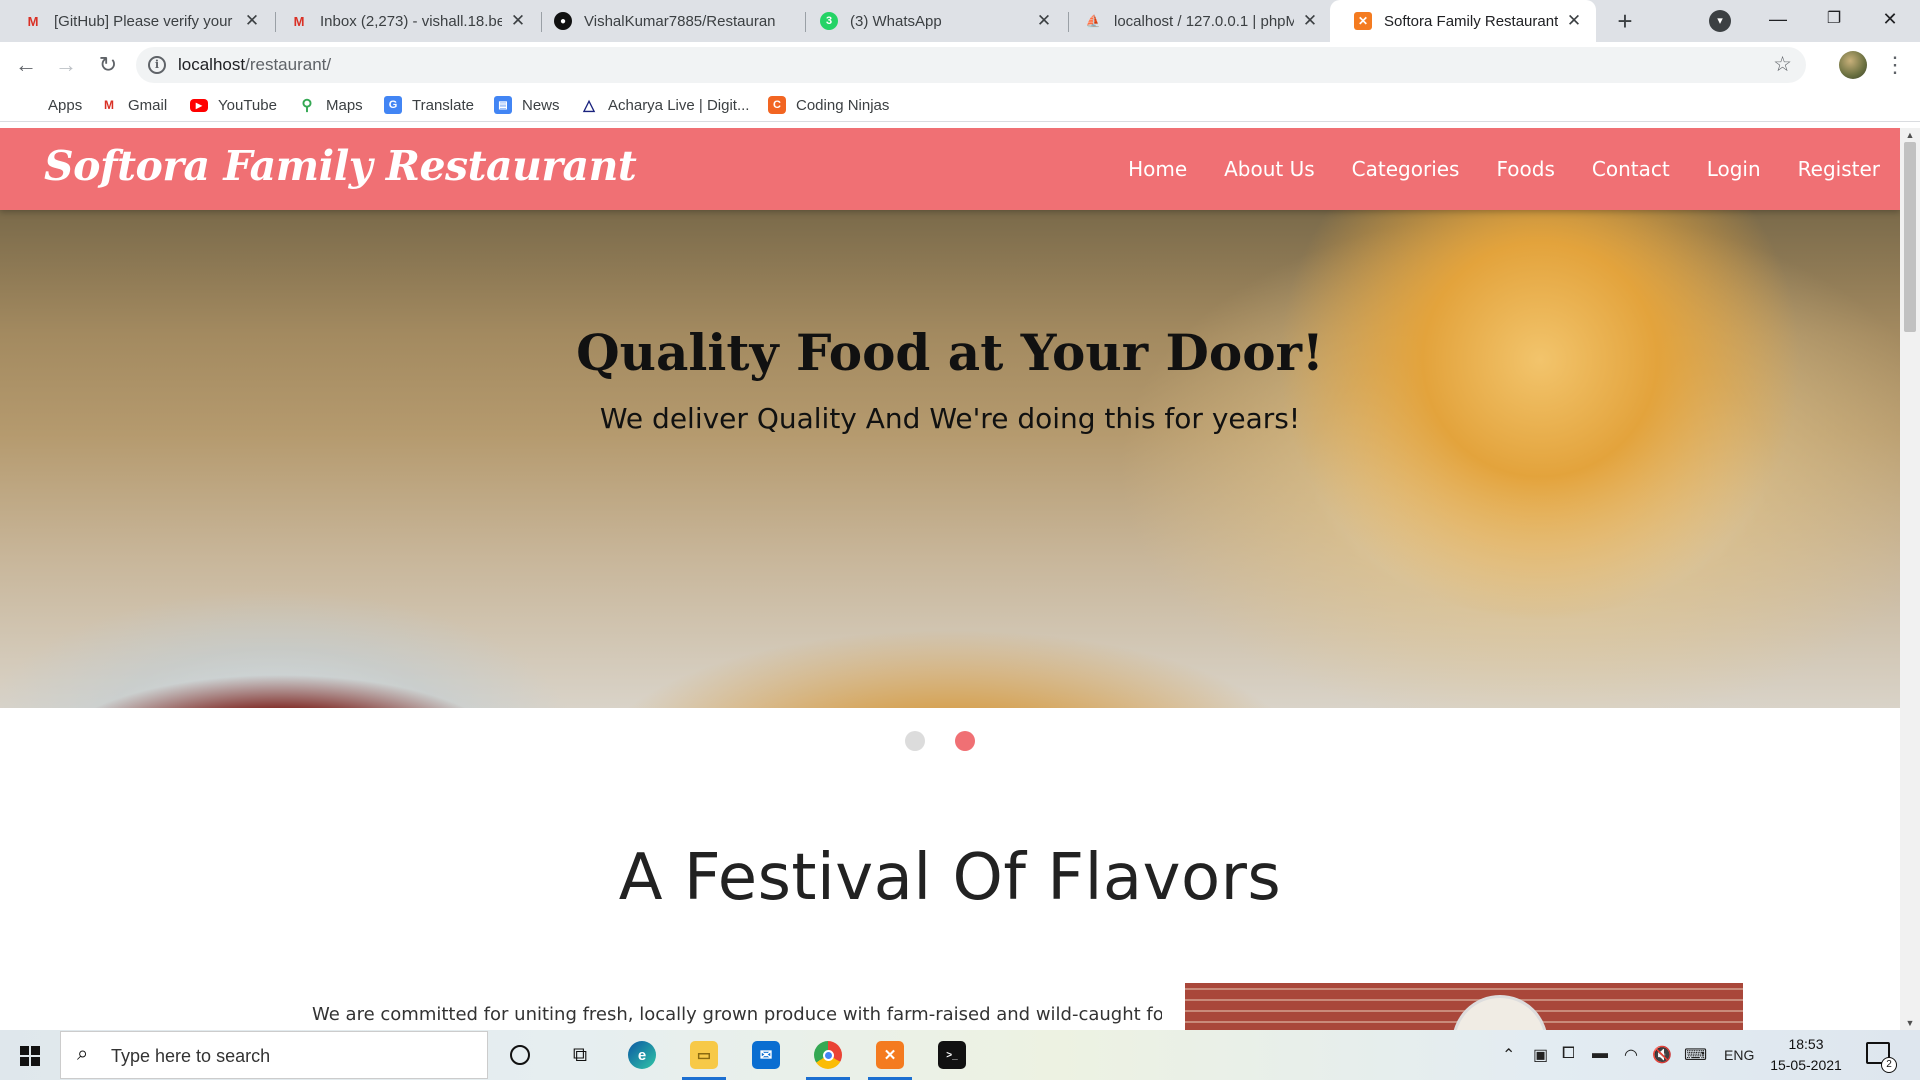 The image size is (1920, 1080). Describe the element at coordinates (1695, 1055) in the screenshot. I see `keyboard-icon: ⌨` at that location.